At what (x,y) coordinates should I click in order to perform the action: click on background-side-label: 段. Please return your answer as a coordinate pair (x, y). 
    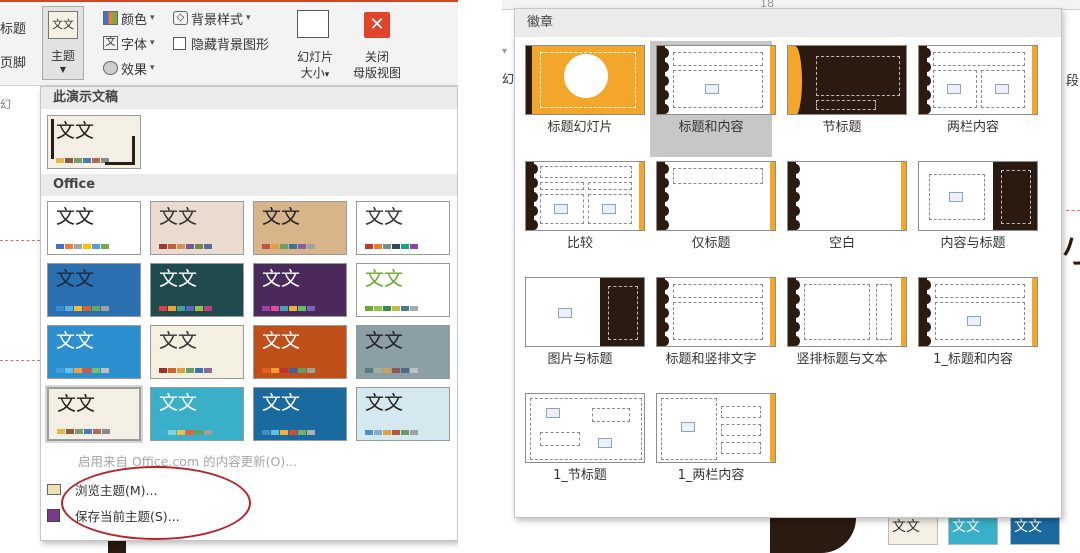
    Looking at the image, I should click on (1073, 81).